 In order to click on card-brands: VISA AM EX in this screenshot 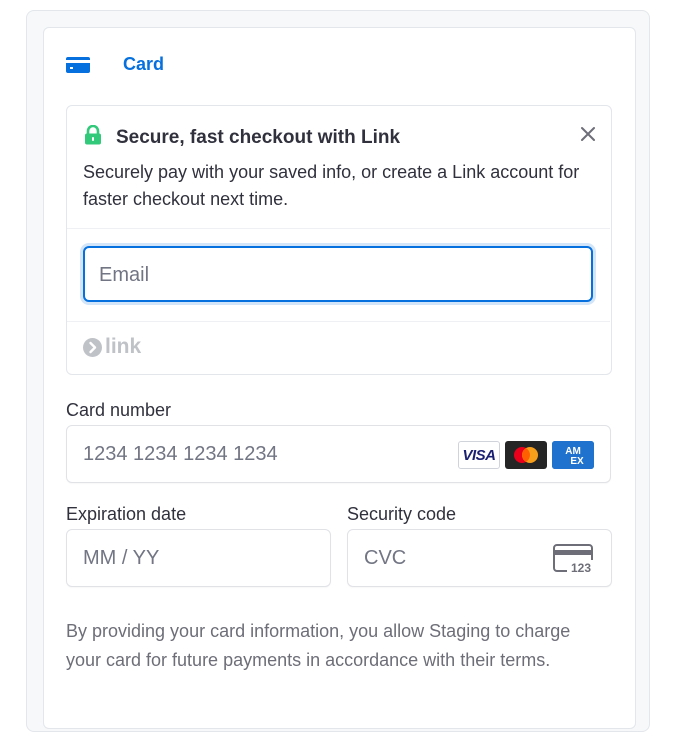, I will do `click(526, 455)`.